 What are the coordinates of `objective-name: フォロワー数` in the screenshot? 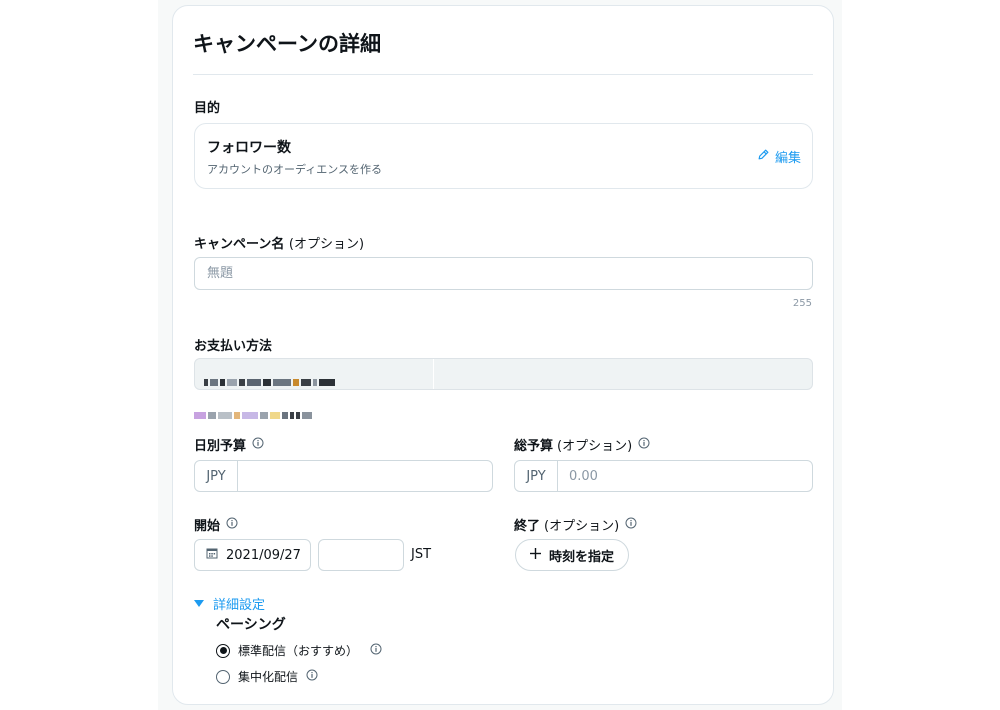 It's located at (249, 148).